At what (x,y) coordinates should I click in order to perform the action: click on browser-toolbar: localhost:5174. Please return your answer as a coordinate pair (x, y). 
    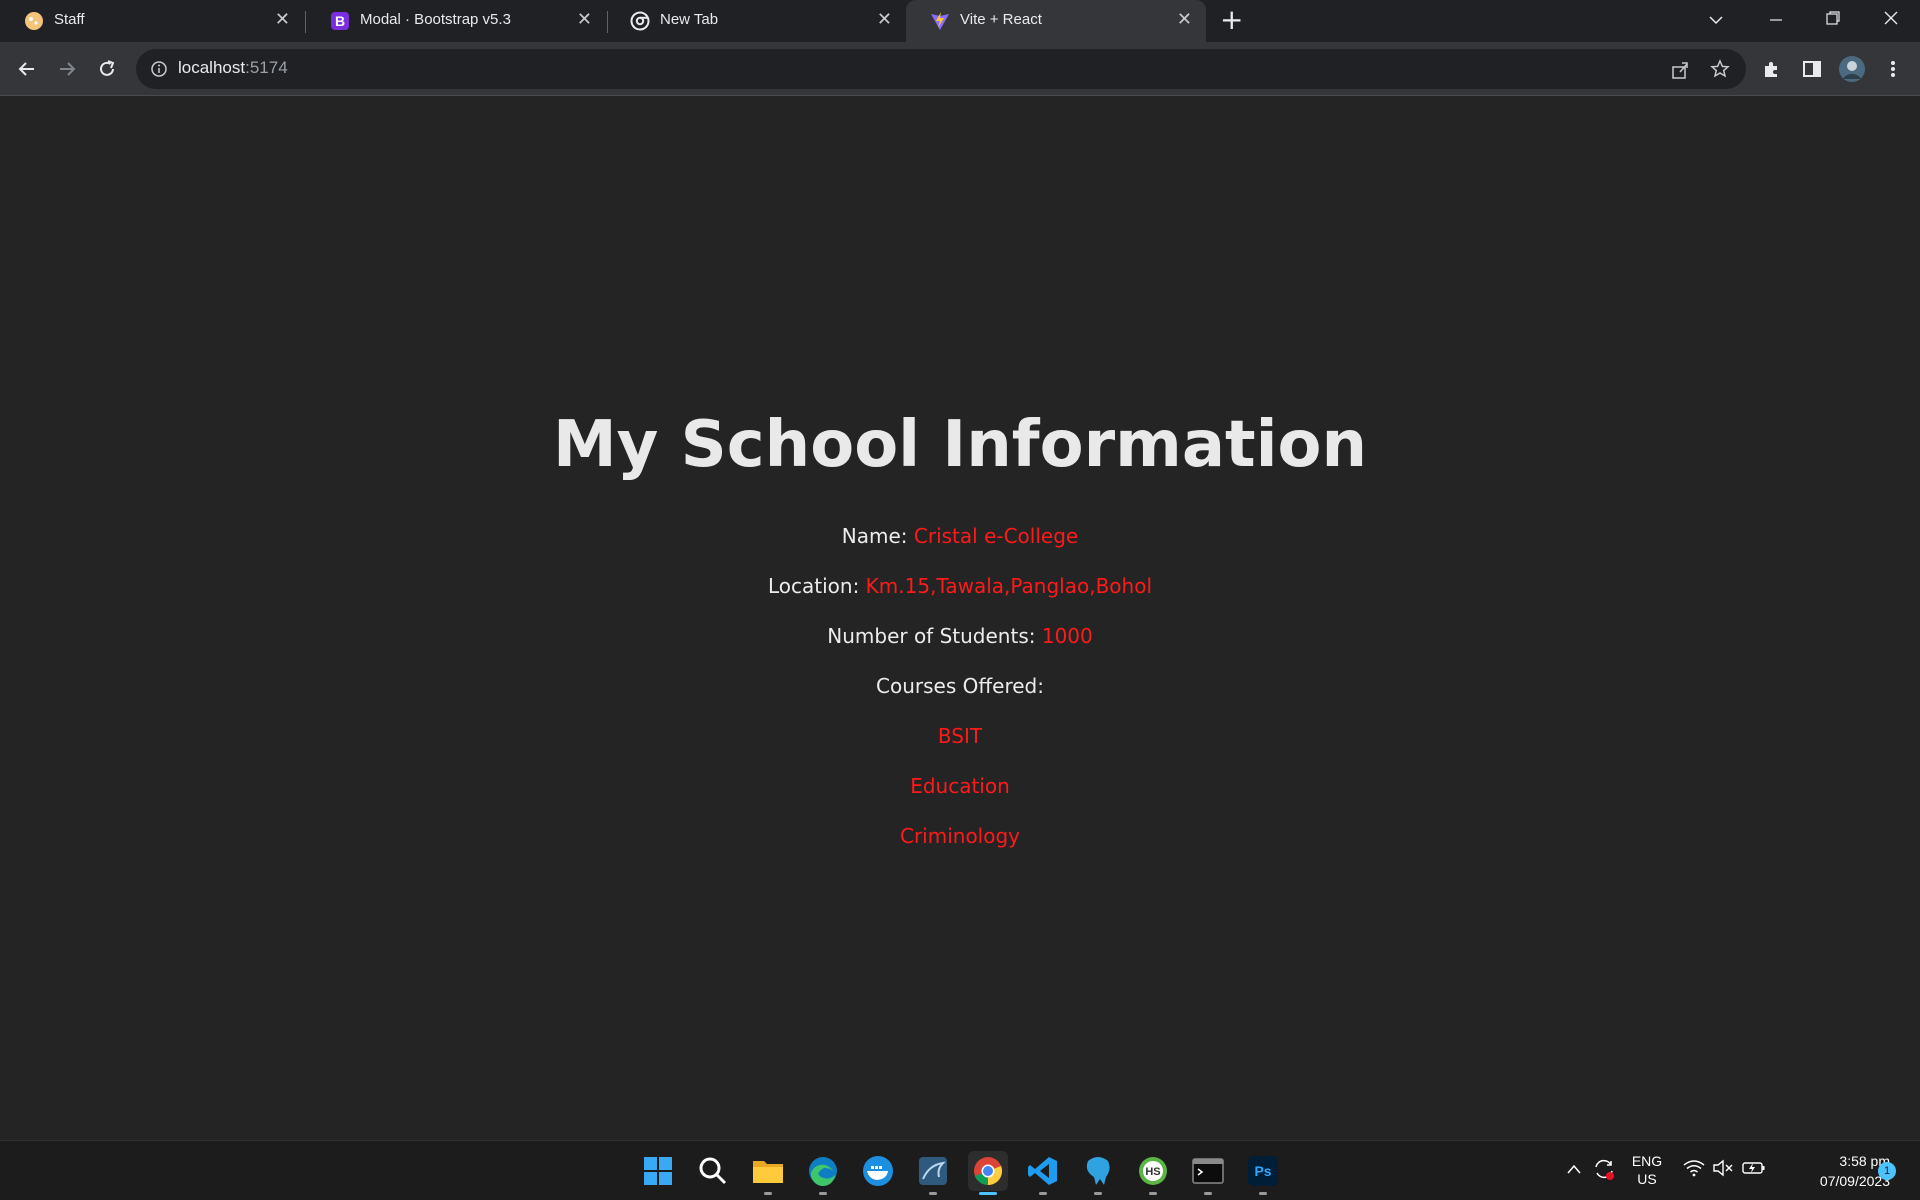
    Looking at the image, I should click on (960, 69).